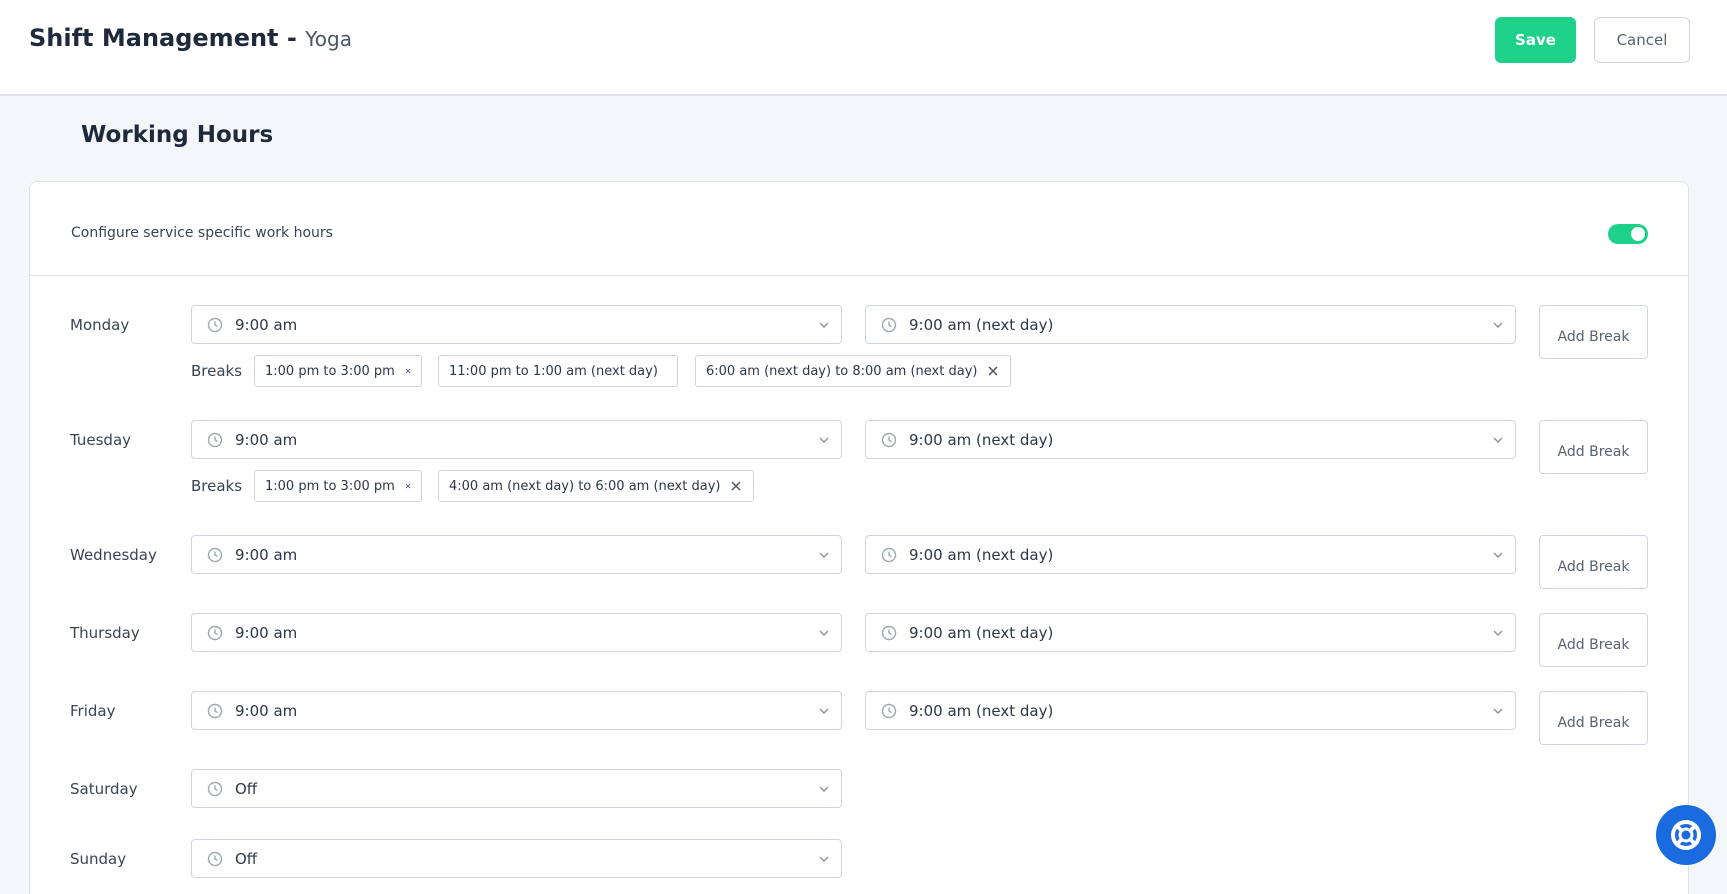 The width and height of the screenshot is (1727, 894). Describe the element at coordinates (113, 555) in the screenshot. I see `day-label: Wednesday` at that location.